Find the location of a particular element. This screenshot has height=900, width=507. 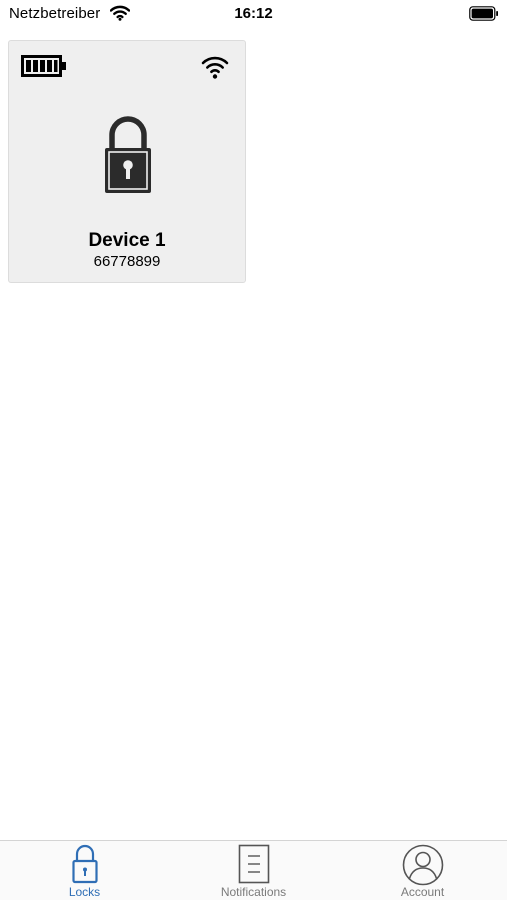

tab-notifications: Notifications is located at coordinates (253, 870).